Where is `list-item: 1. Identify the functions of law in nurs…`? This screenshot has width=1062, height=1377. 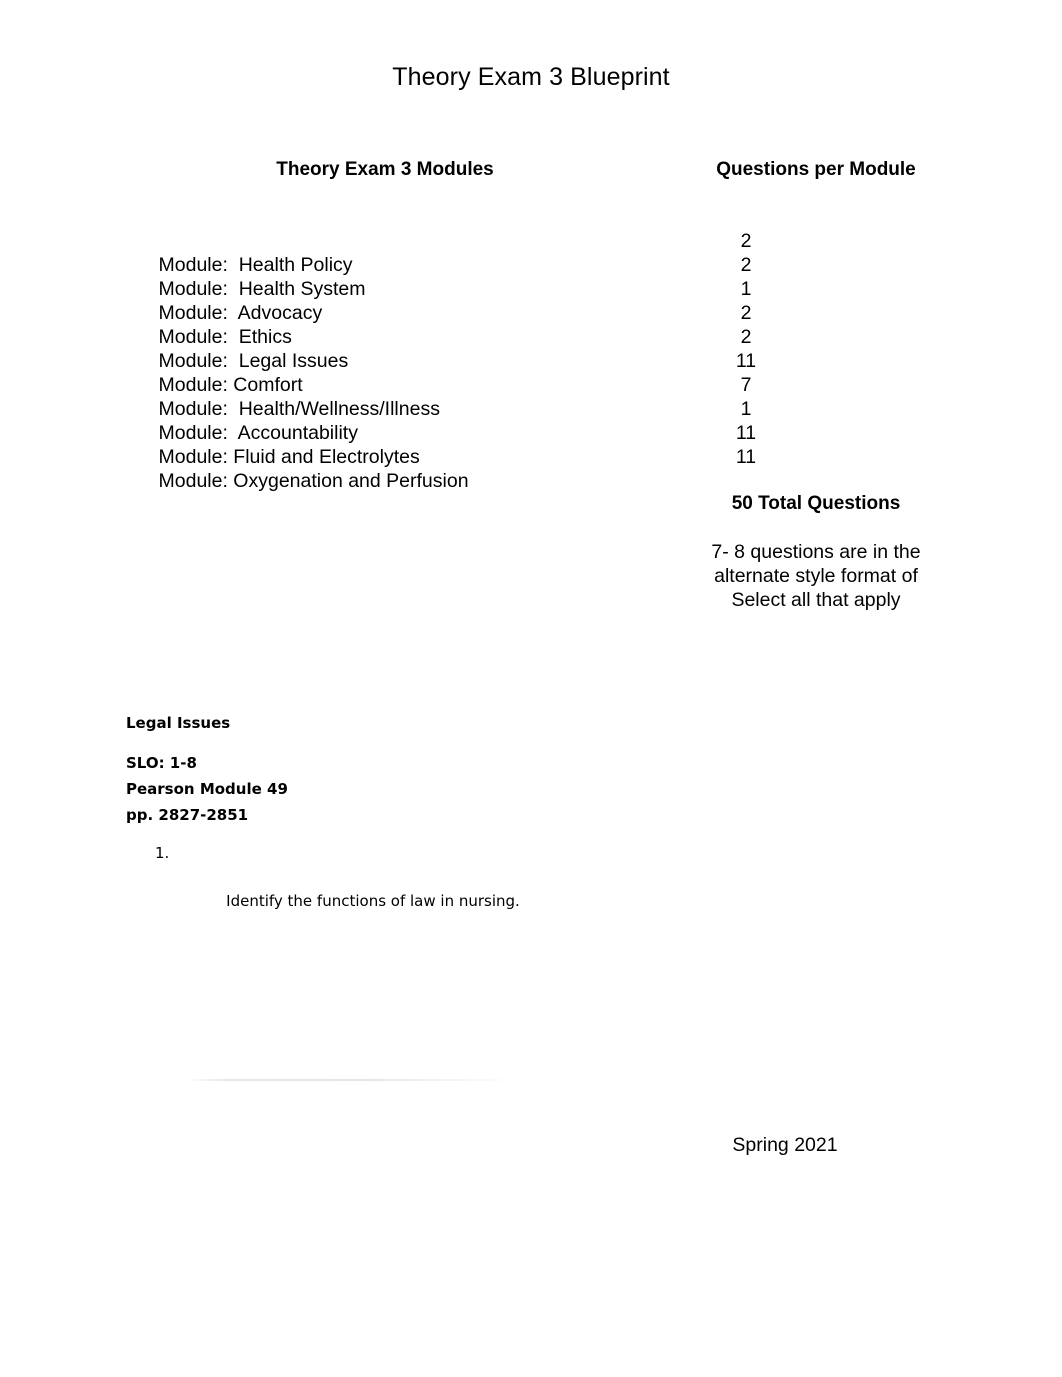
list-item: 1. Identify the functions of law in nurs… is located at coordinates (446, 889).